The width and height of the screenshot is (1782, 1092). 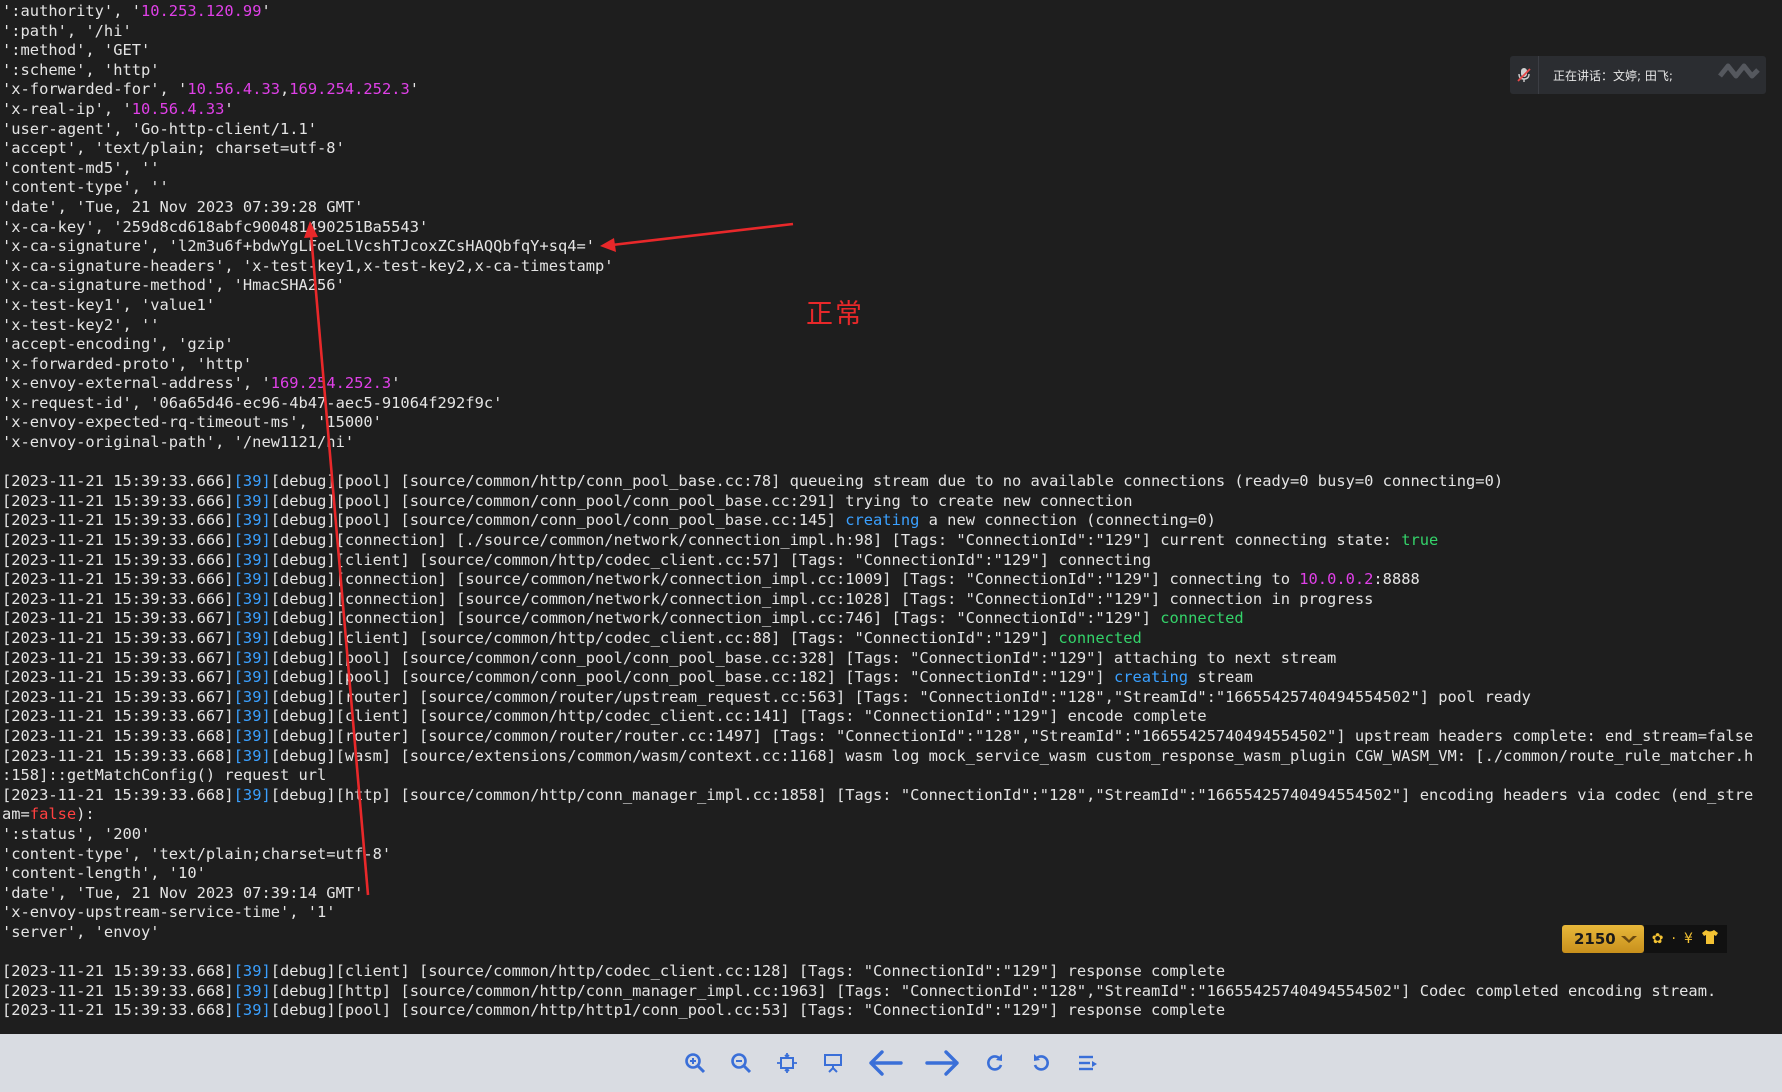 I want to click on terminal-text-segment: 'user-agent', 'Go-http-client/1.1', so click(x=160, y=128).